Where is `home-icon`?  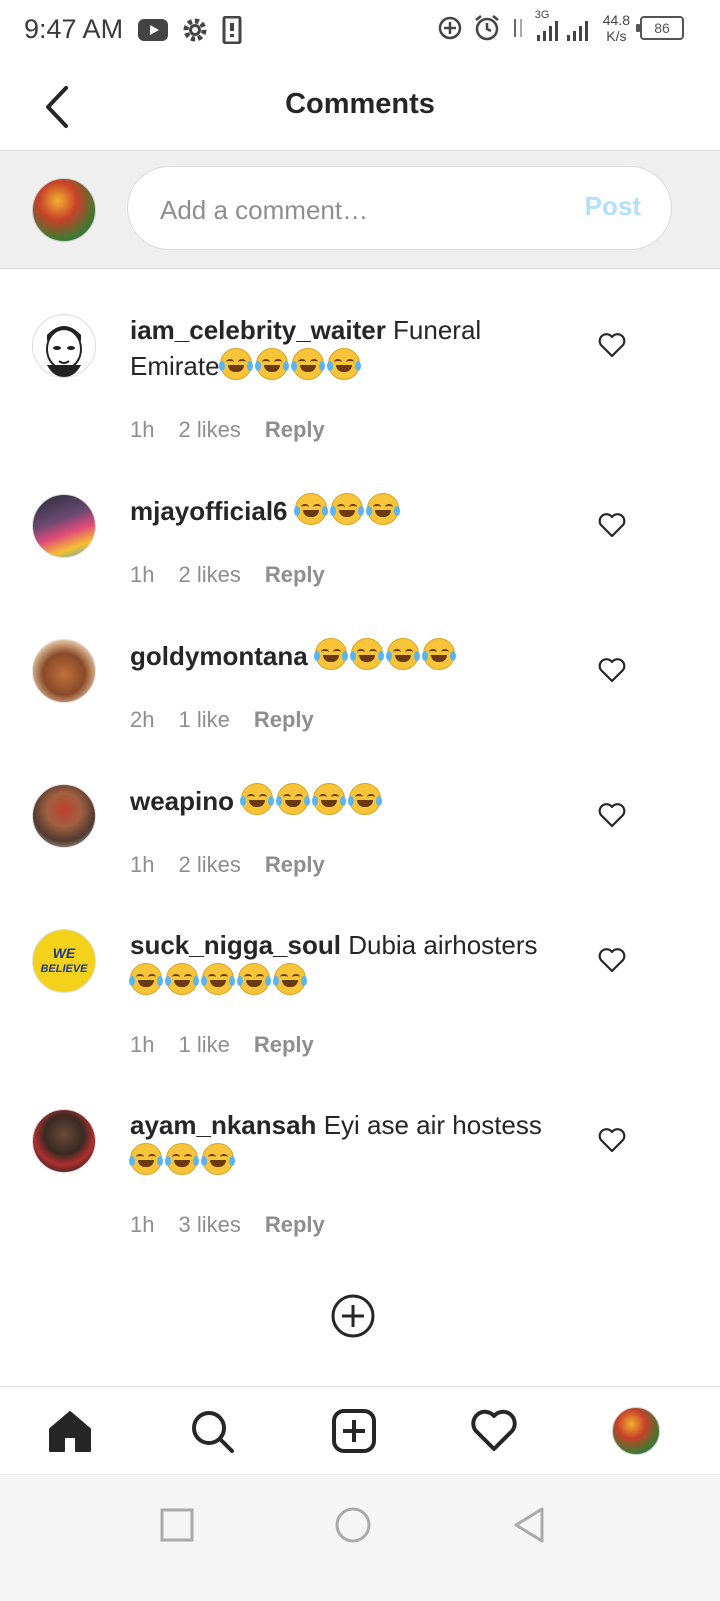 home-icon is located at coordinates (70, 1431).